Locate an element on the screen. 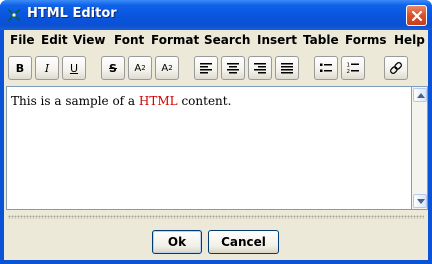 Image resolution: width=432 pixels, height=264 pixels. editor-text-highlight: HTML is located at coordinates (158, 101).